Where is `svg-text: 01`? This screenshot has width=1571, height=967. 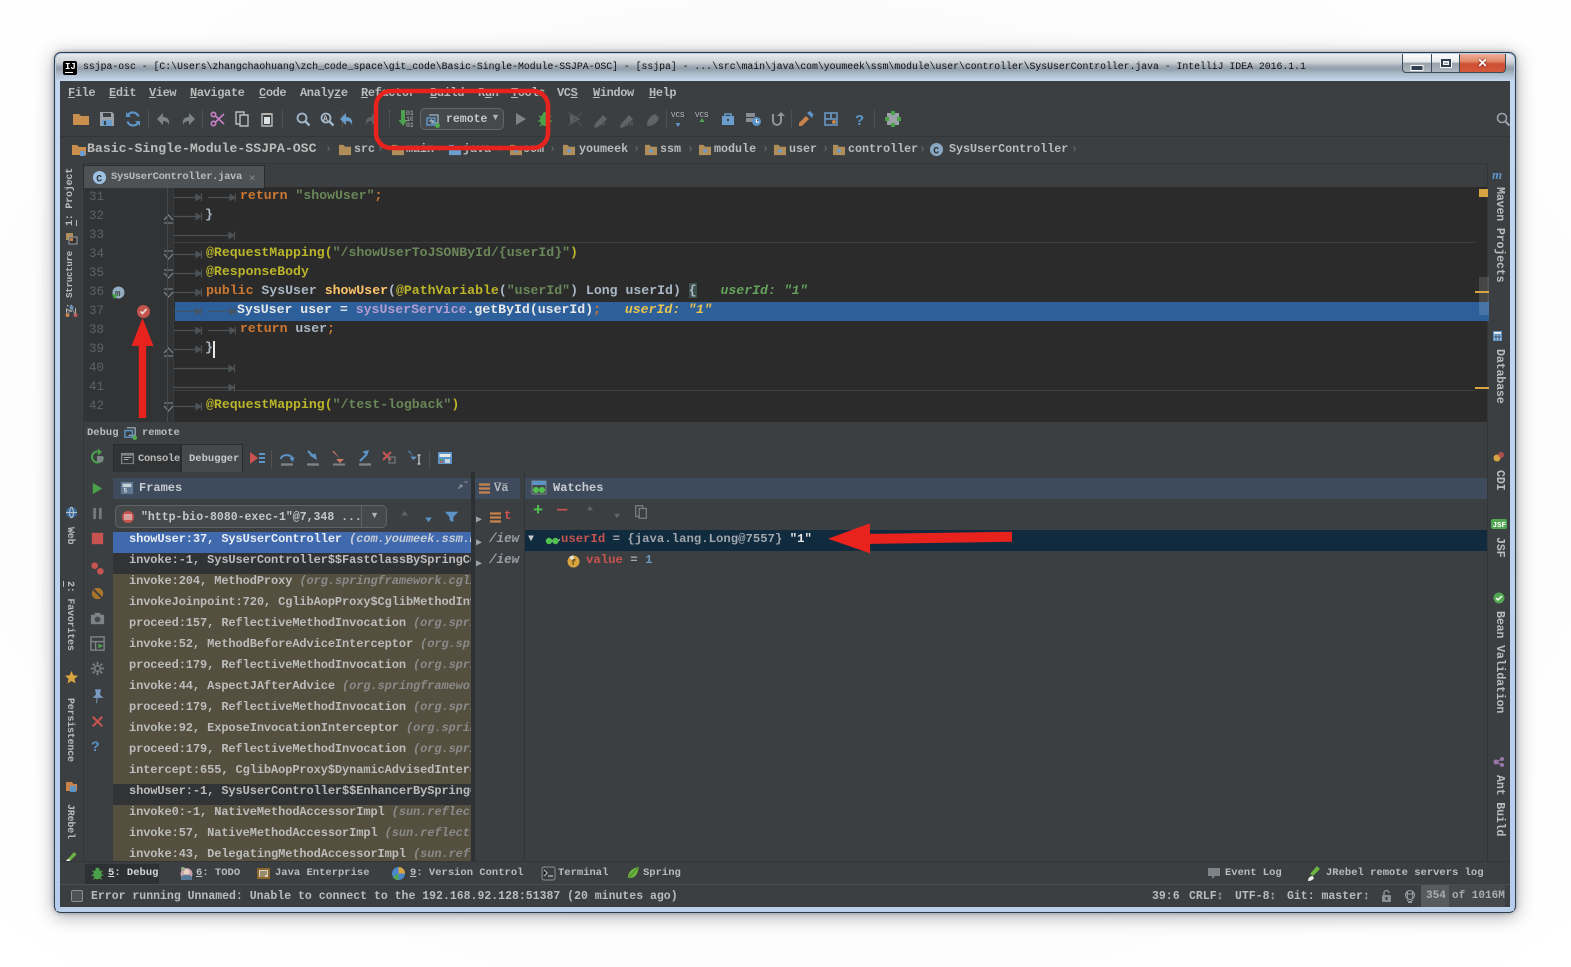
svg-text: 01 is located at coordinates (409, 125).